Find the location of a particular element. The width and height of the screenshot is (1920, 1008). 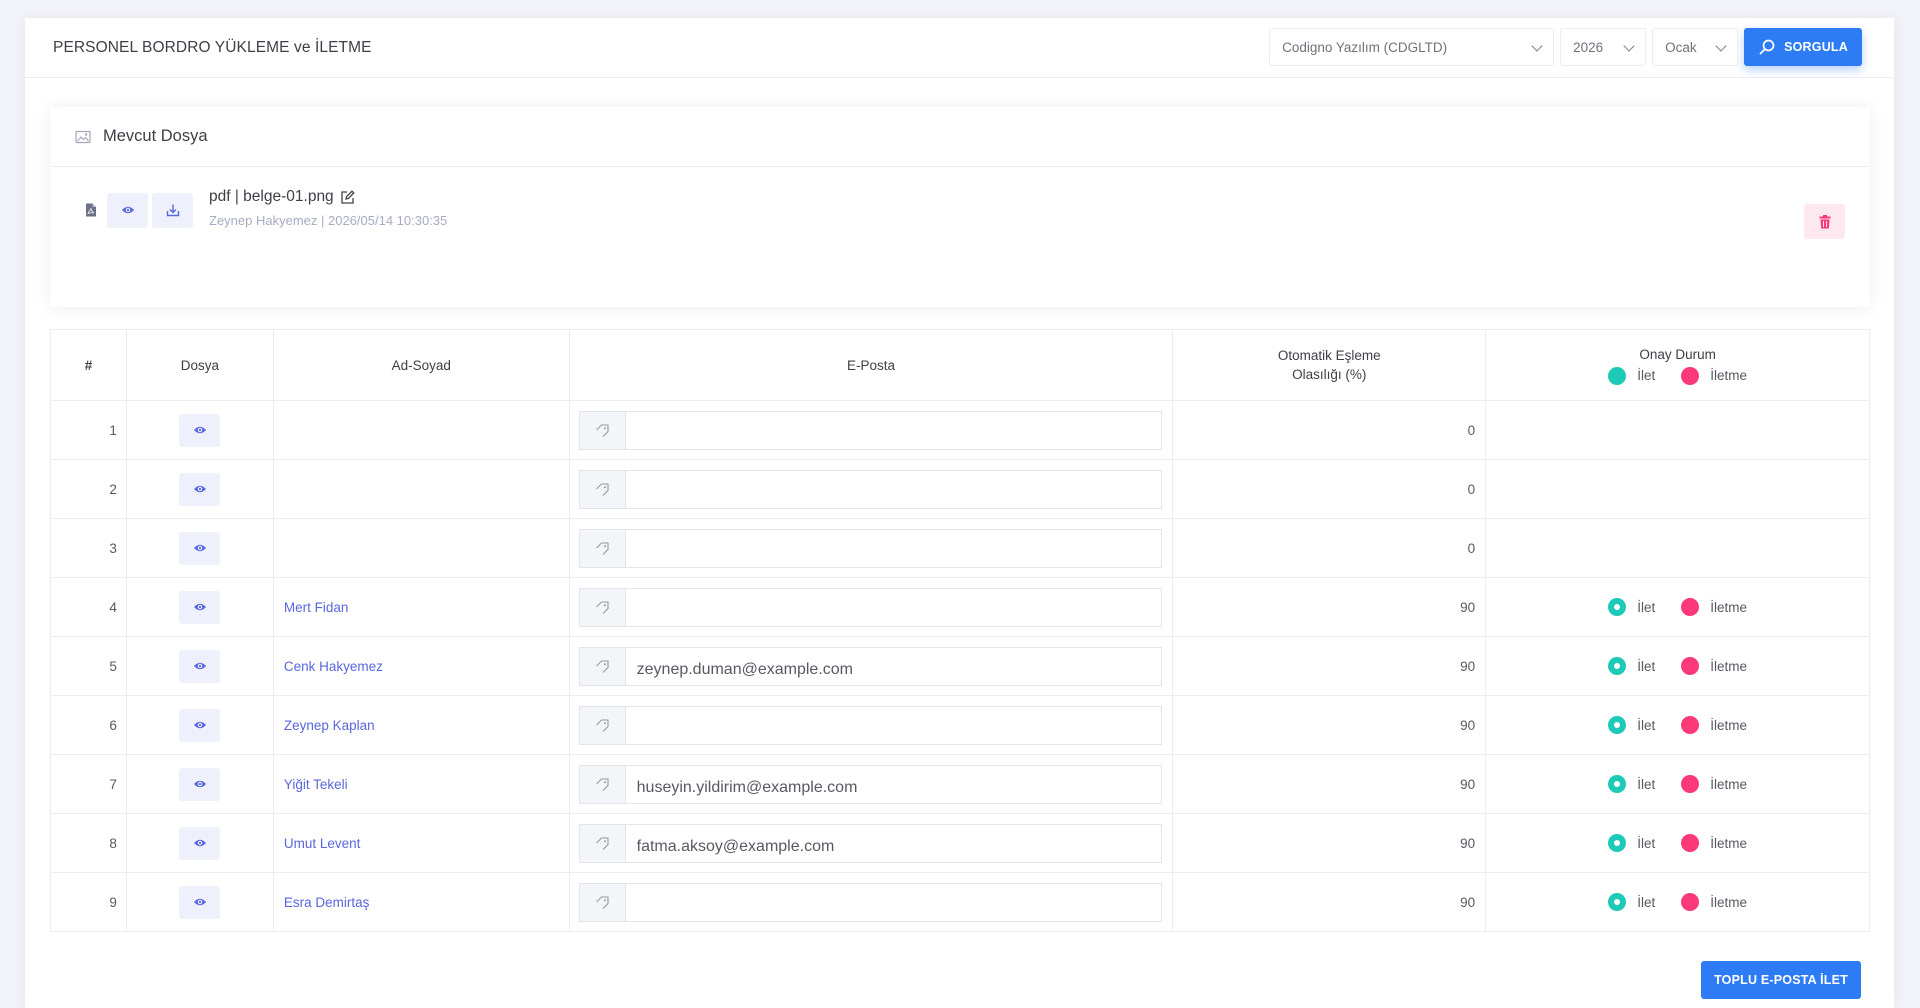

chevron-down-icon is located at coordinates (1629, 46).